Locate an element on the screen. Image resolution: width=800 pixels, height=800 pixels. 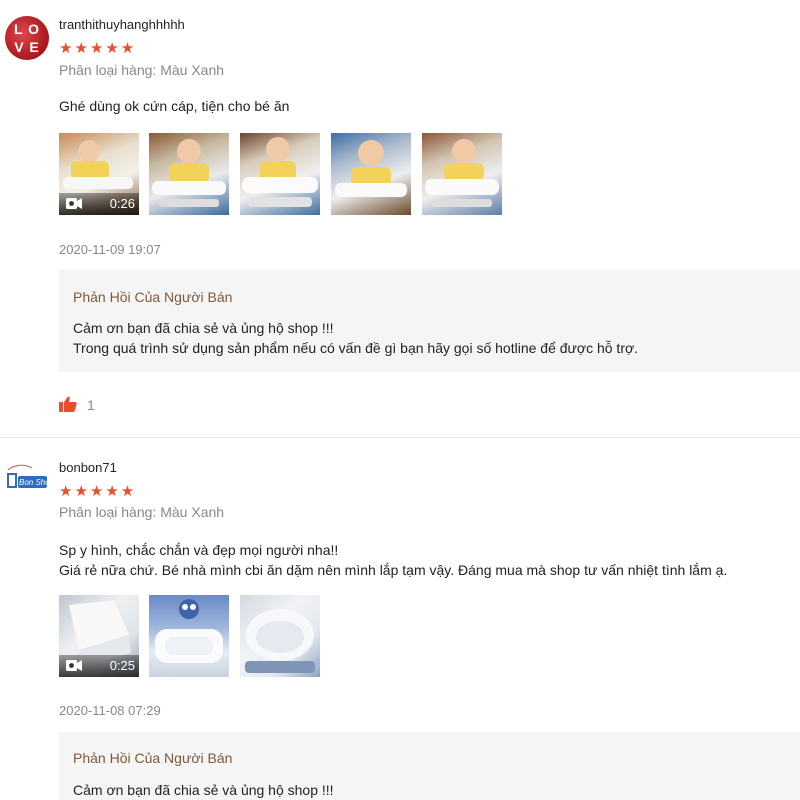
video-overlay: 0:25 is located at coordinates (99, 666).